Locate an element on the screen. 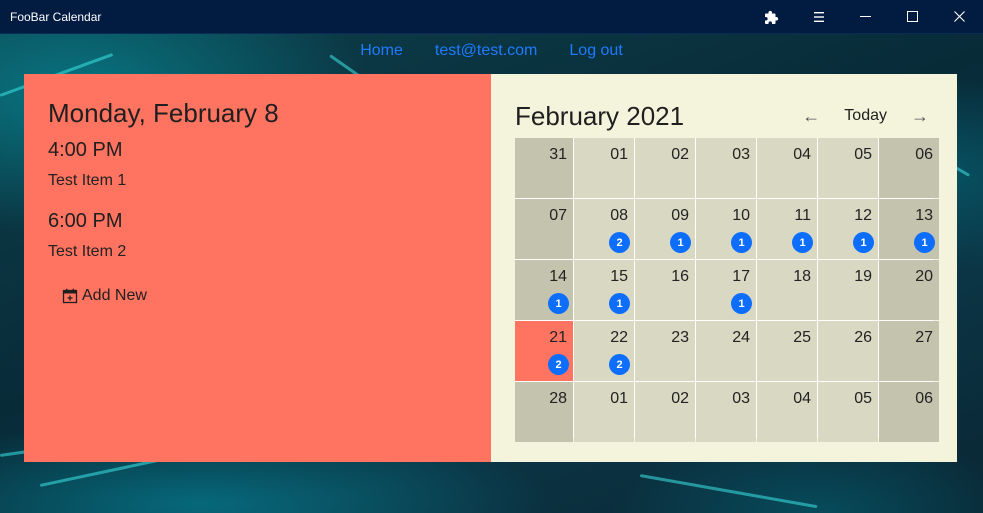 This screenshot has width=983, height=513. calendar-day: 20 is located at coordinates (909, 290).